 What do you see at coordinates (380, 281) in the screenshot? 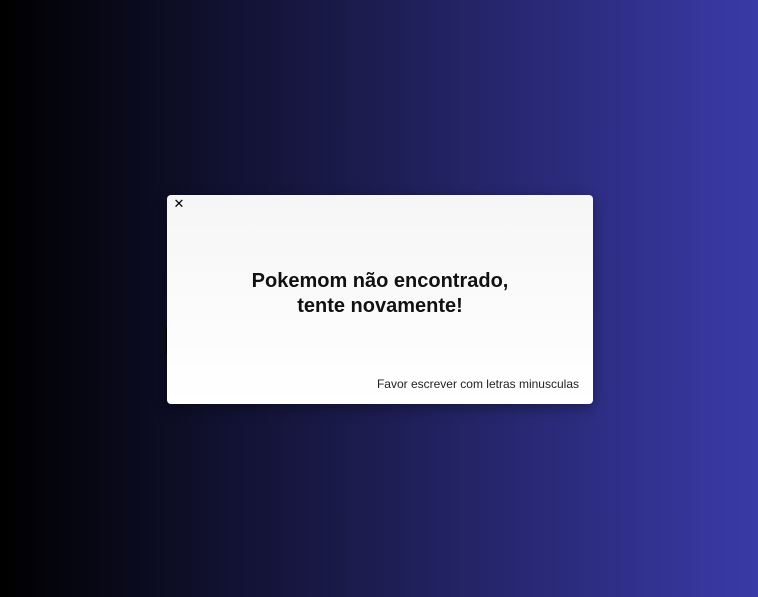
I see `error-message-line-1: Pokemom não encontrado,` at bounding box center [380, 281].